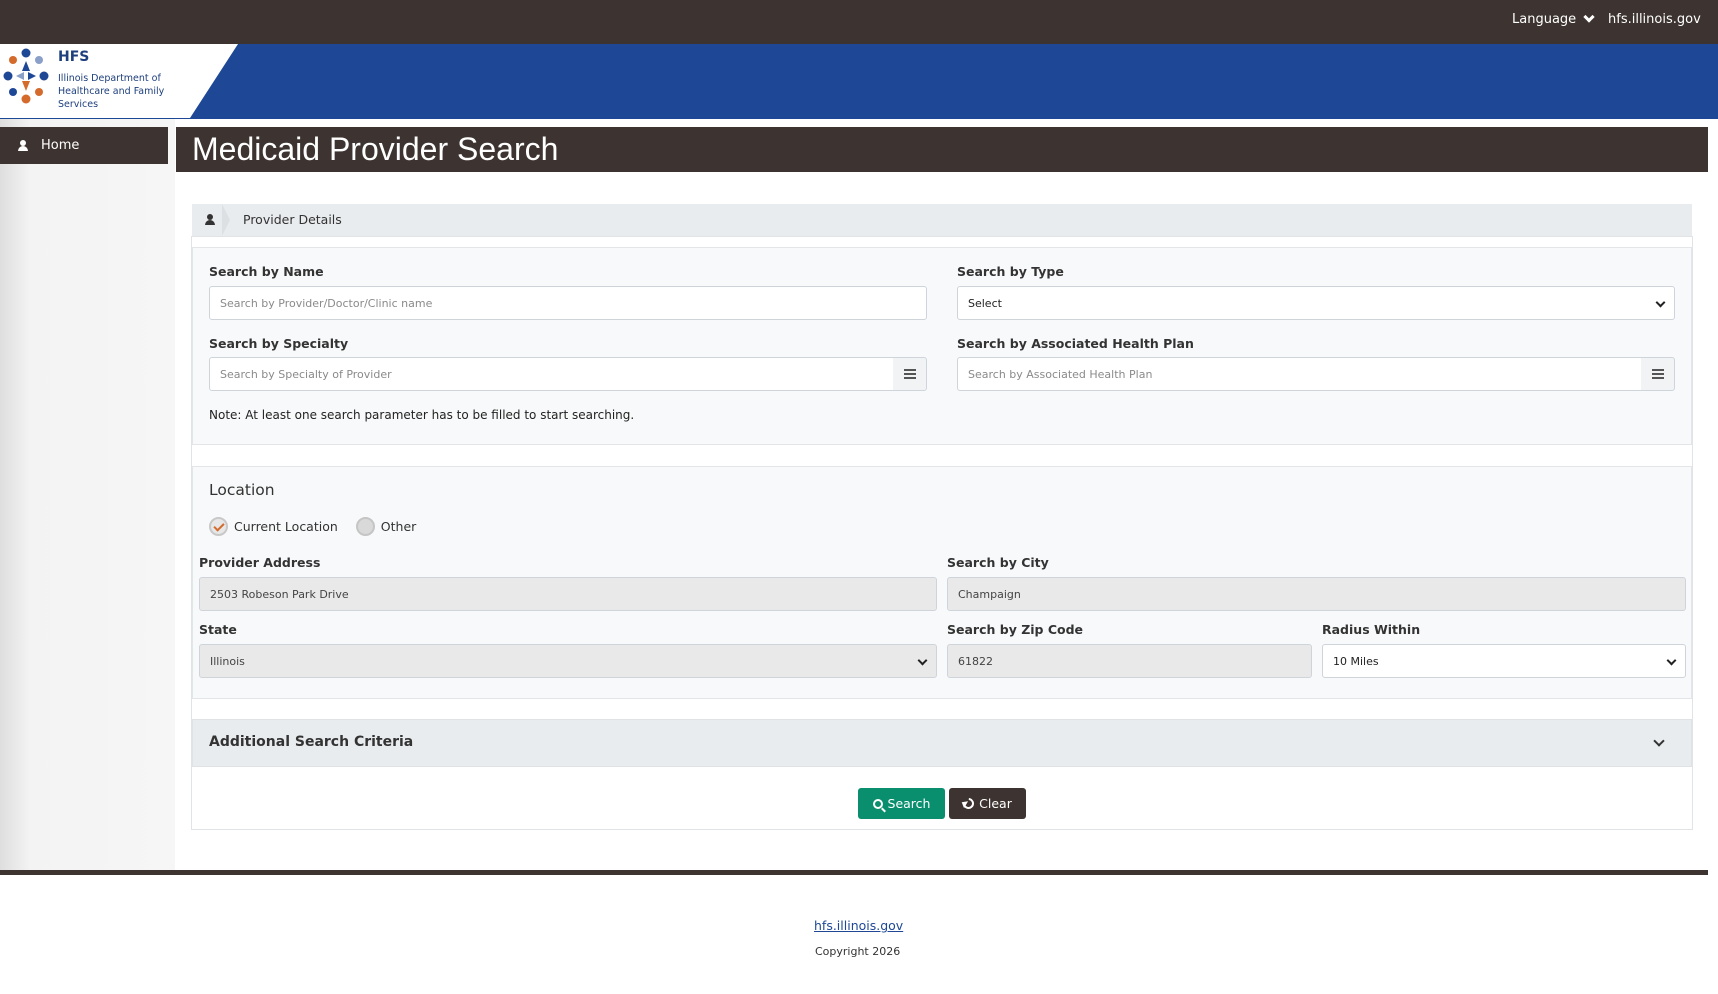 This screenshot has height=994, width=1718. I want to click on location-title: Location, so click(242, 490).